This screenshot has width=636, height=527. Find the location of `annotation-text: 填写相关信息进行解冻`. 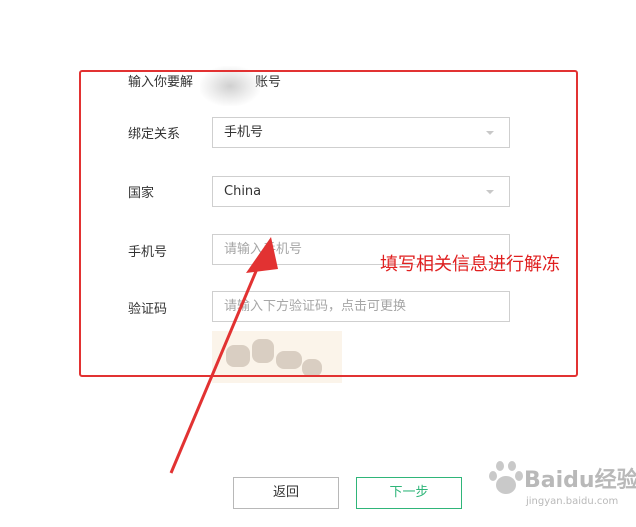

annotation-text: 填写相关信息进行解冻 is located at coordinates (470, 264).